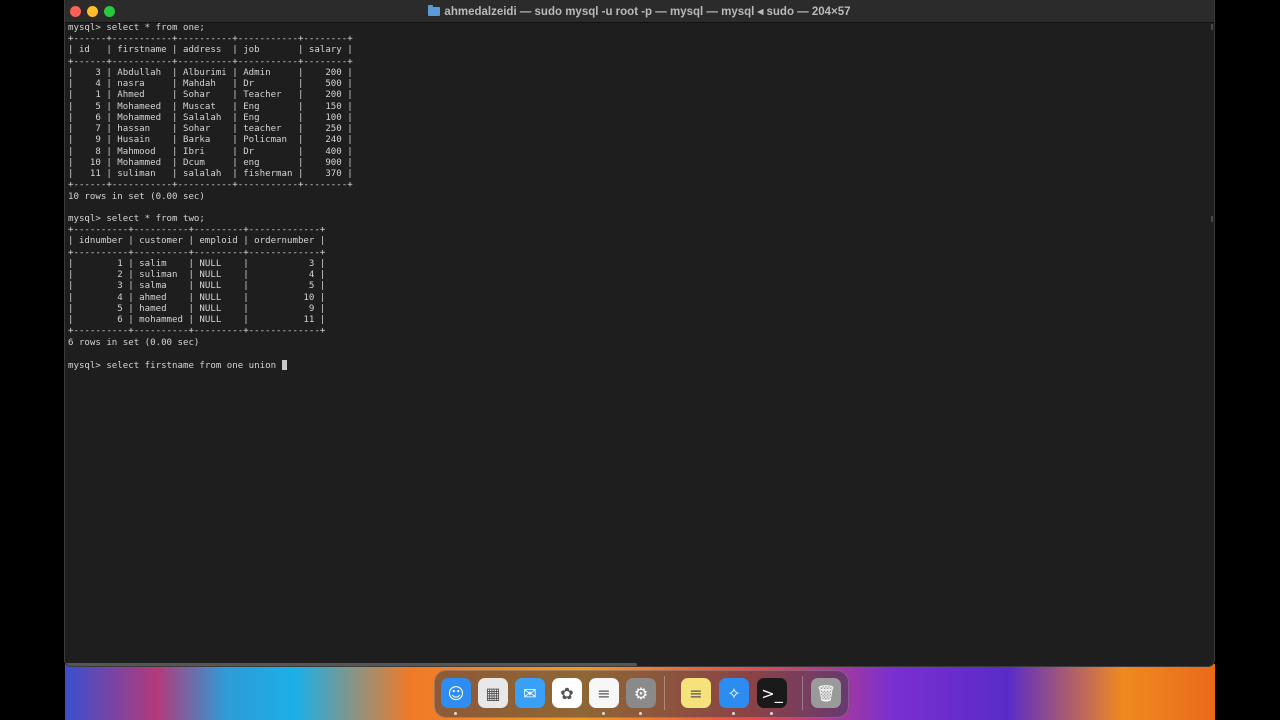 This screenshot has height=720, width=1280. I want to click on photos-icon: ✿, so click(567, 693).